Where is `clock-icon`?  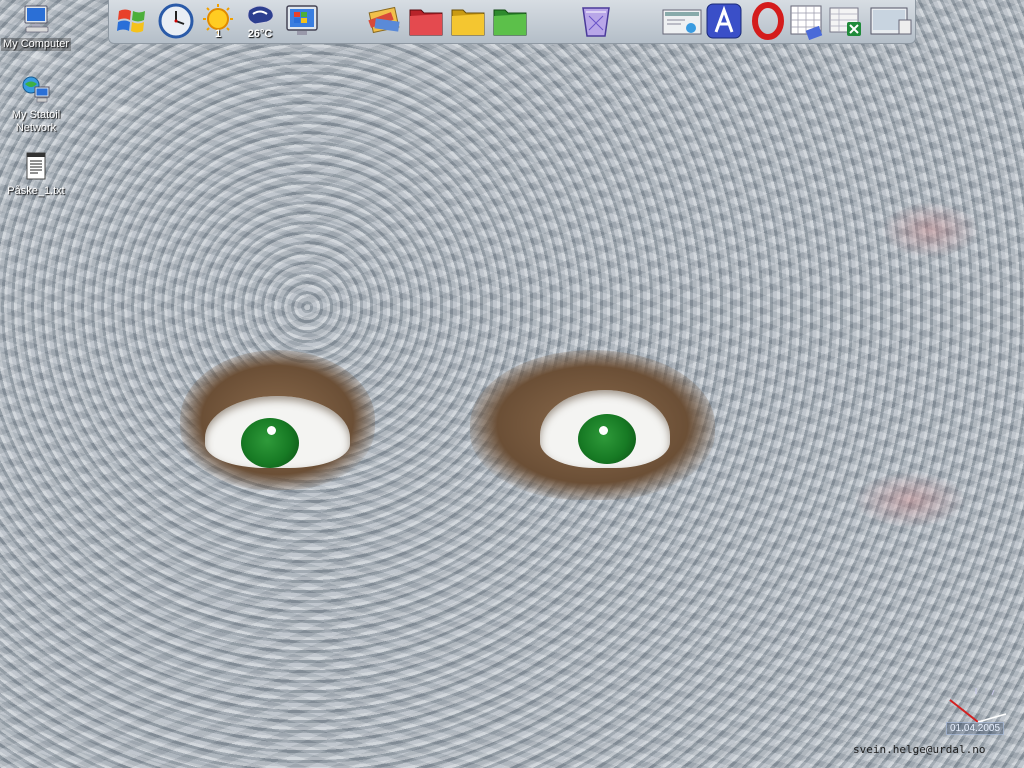 clock-icon is located at coordinates (176, 21).